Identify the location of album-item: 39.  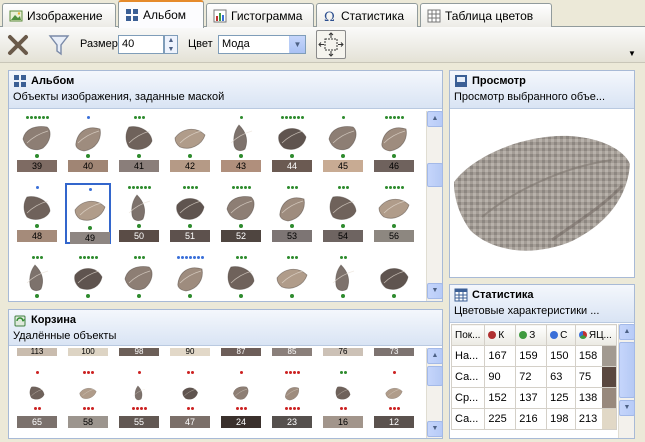
(37, 143).